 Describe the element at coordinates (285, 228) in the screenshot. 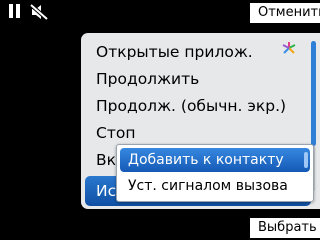

I see `select-softkey: Выбрать` at that location.